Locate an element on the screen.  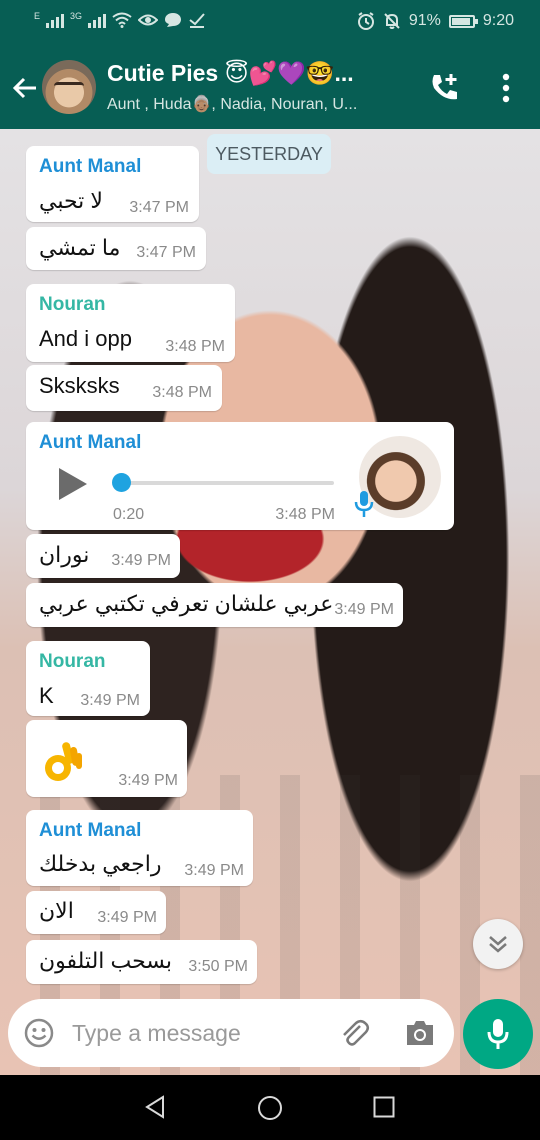
clock: 9:20 is located at coordinates (498, 20).